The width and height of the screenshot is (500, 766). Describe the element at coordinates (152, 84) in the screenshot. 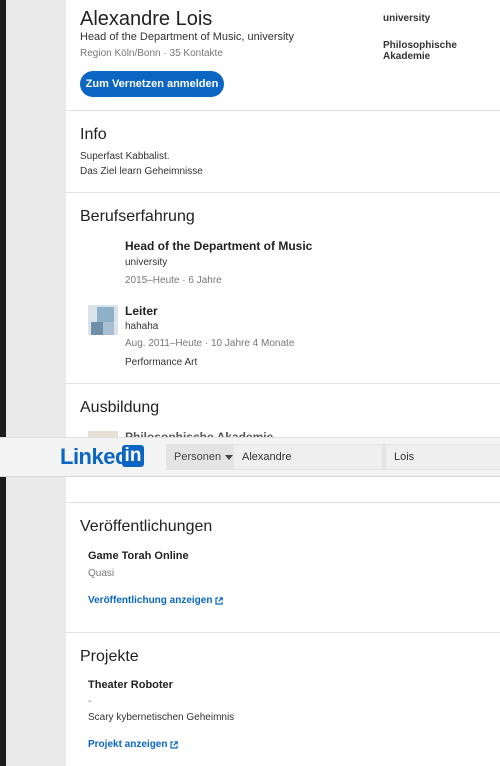

I see `connect-button: Zum Vernetzen anmelden` at that location.